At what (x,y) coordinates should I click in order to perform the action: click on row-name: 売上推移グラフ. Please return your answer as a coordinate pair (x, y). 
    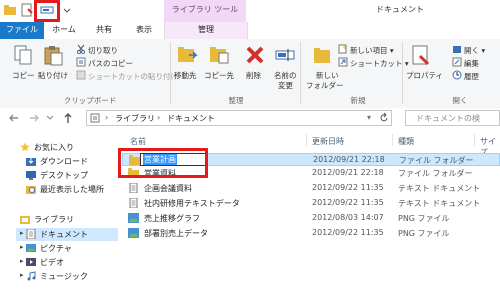
    Looking at the image, I should click on (172, 218).